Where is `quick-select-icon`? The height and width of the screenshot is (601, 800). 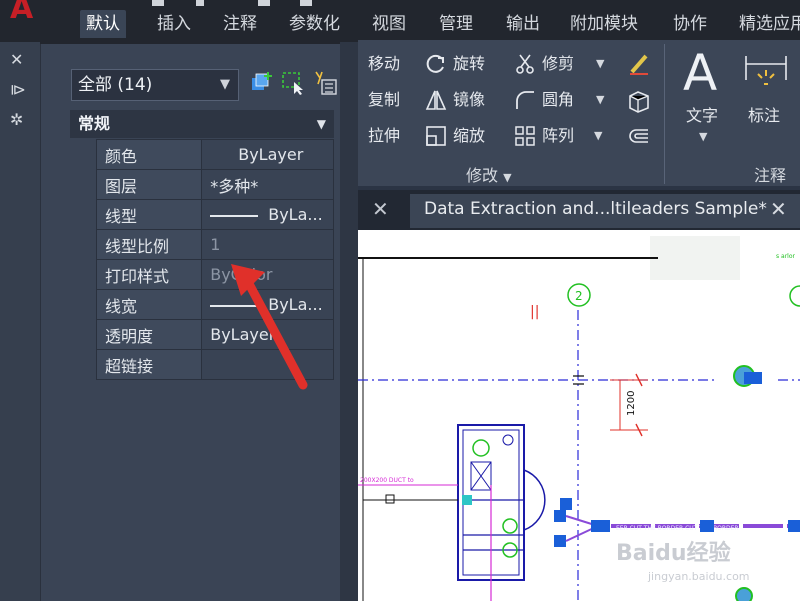 quick-select-icon is located at coordinates (325, 83).